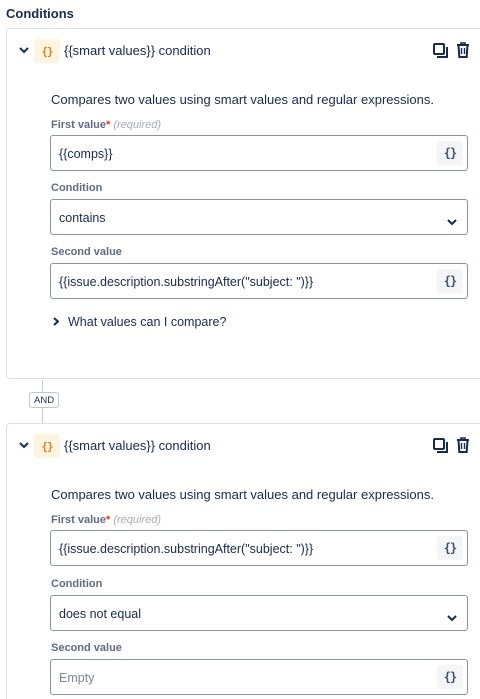 The image size is (480, 699). What do you see at coordinates (40, 13) in the screenshot?
I see `conditions-heading: Conditions` at bounding box center [40, 13].